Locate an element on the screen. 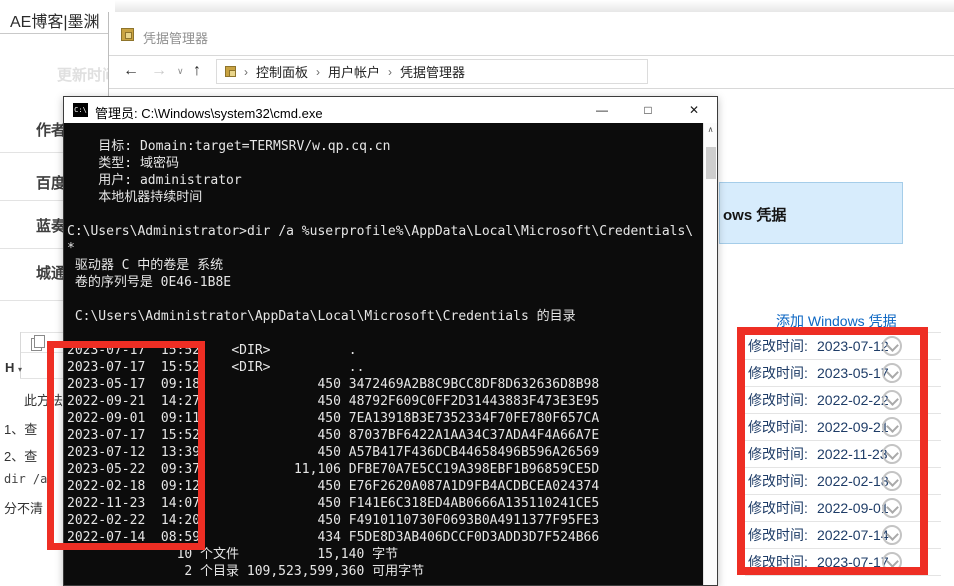  up-button: ↑ is located at coordinates (197, 71).